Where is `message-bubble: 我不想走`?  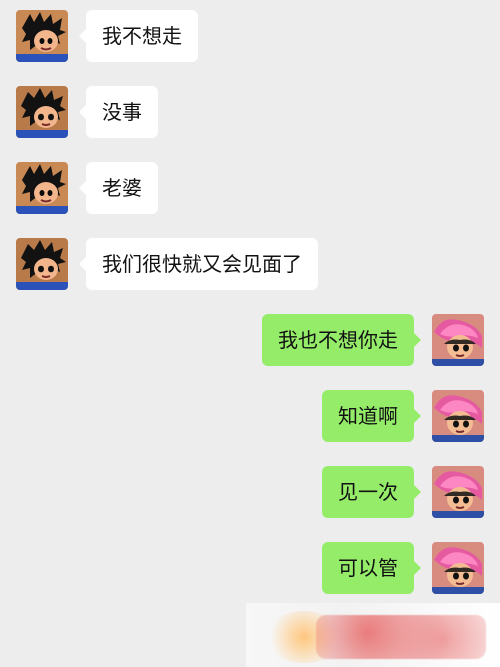 message-bubble: 我不想走 is located at coordinates (138, 36).